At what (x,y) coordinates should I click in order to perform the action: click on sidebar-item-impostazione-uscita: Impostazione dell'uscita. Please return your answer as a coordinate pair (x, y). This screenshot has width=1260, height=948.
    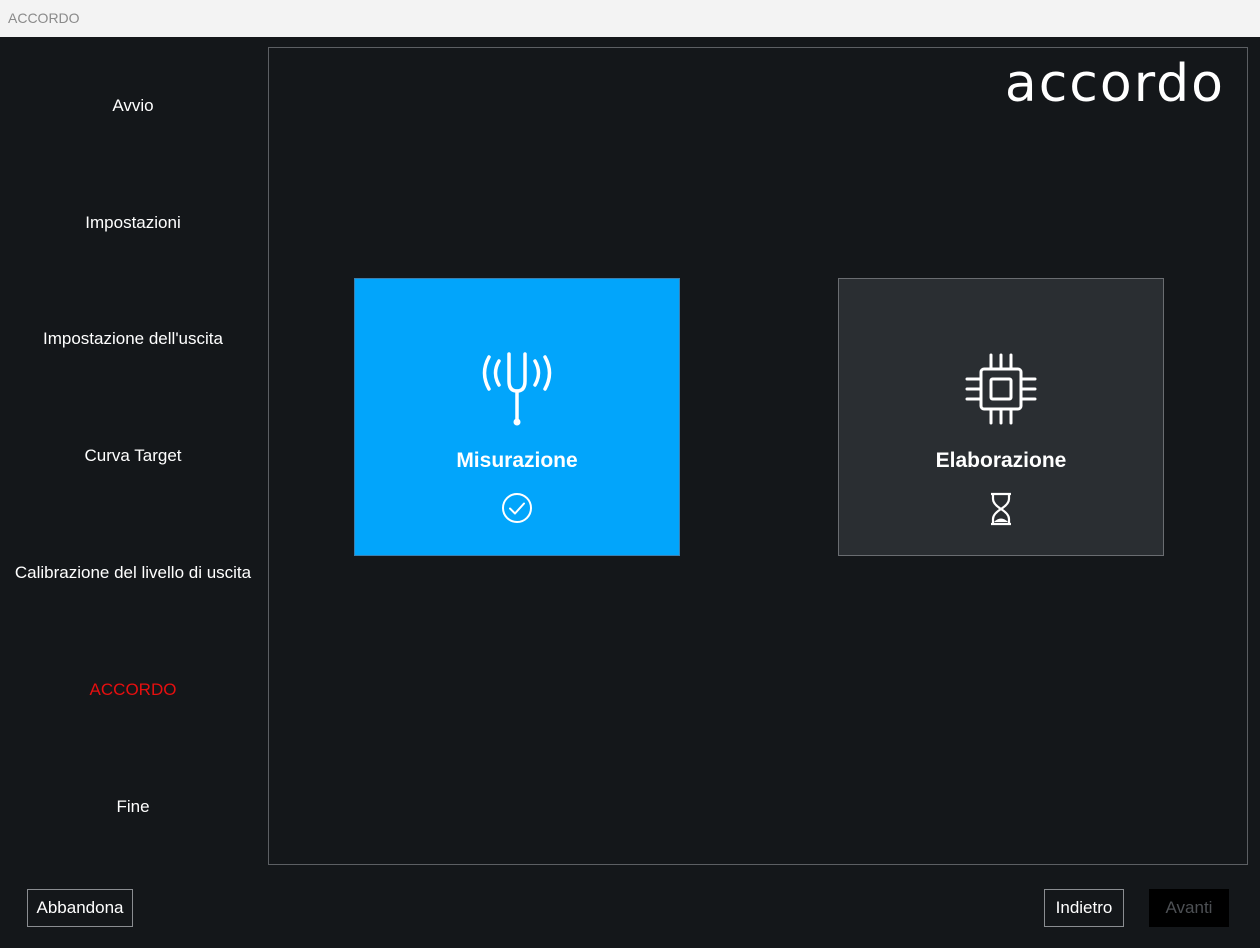
    Looking at the image, I should click on (133, 339).